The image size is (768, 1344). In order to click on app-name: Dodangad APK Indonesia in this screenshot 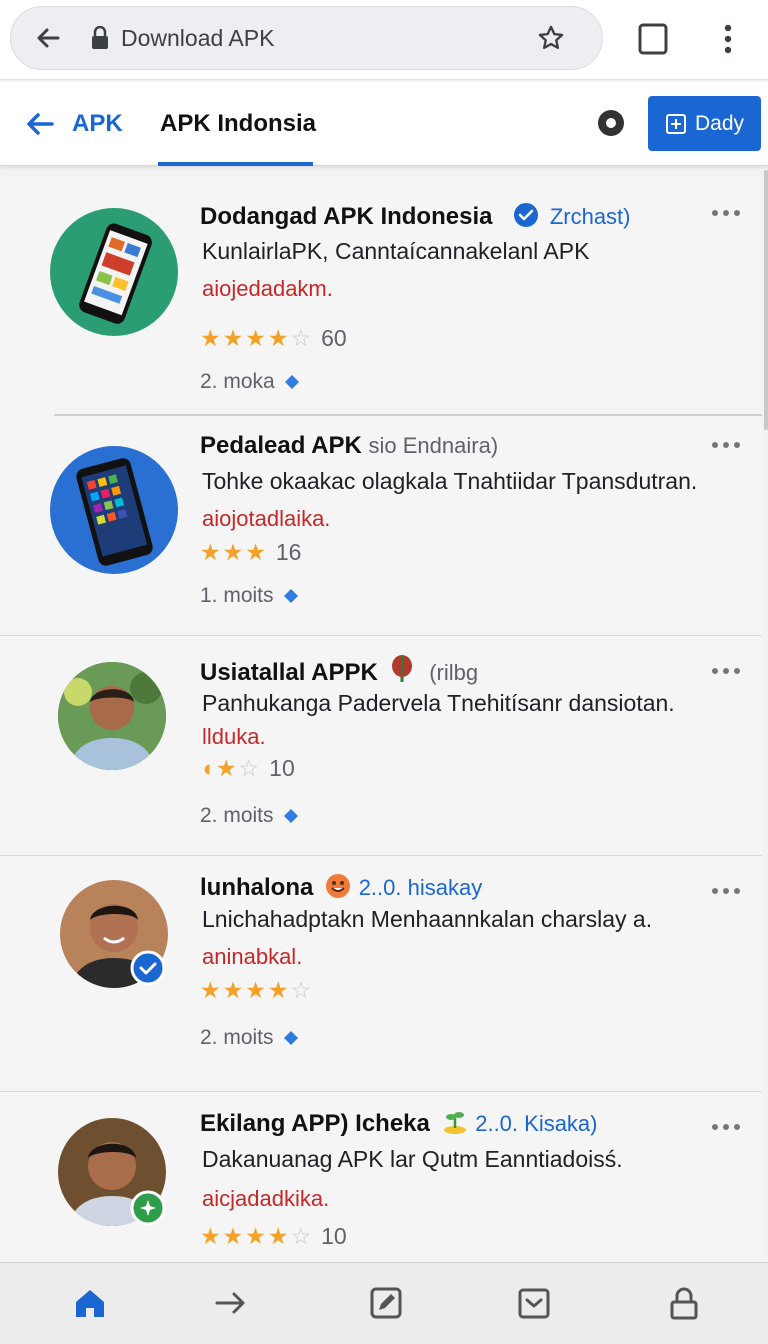, I will do `click(346, 216)`.